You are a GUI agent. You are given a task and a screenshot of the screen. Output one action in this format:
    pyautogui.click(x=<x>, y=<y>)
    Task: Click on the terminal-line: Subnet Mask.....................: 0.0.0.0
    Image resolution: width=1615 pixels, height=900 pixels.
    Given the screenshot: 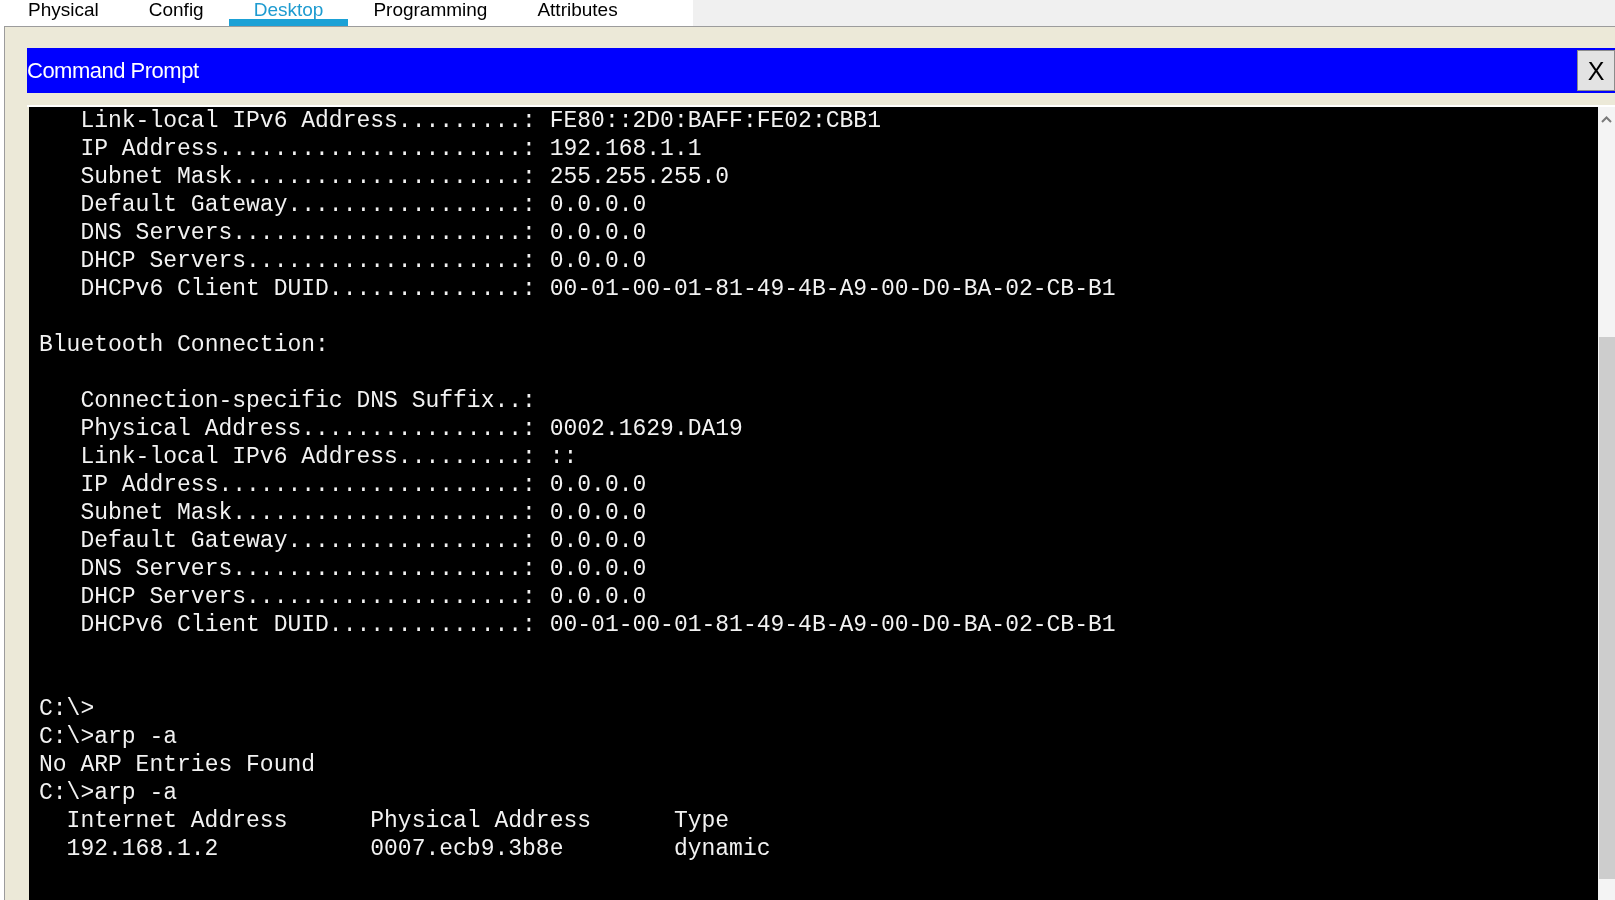 What is the action you would take?
    pyautogui.click(x=363, y=513)
    